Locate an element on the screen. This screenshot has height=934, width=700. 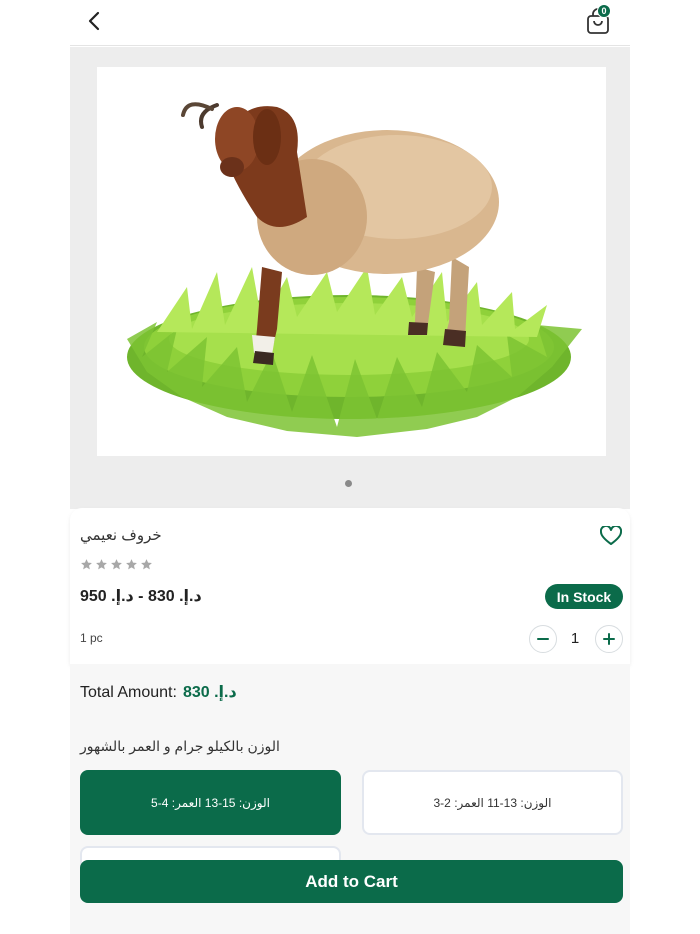
minus-icon is located at coordinates (543, 639).